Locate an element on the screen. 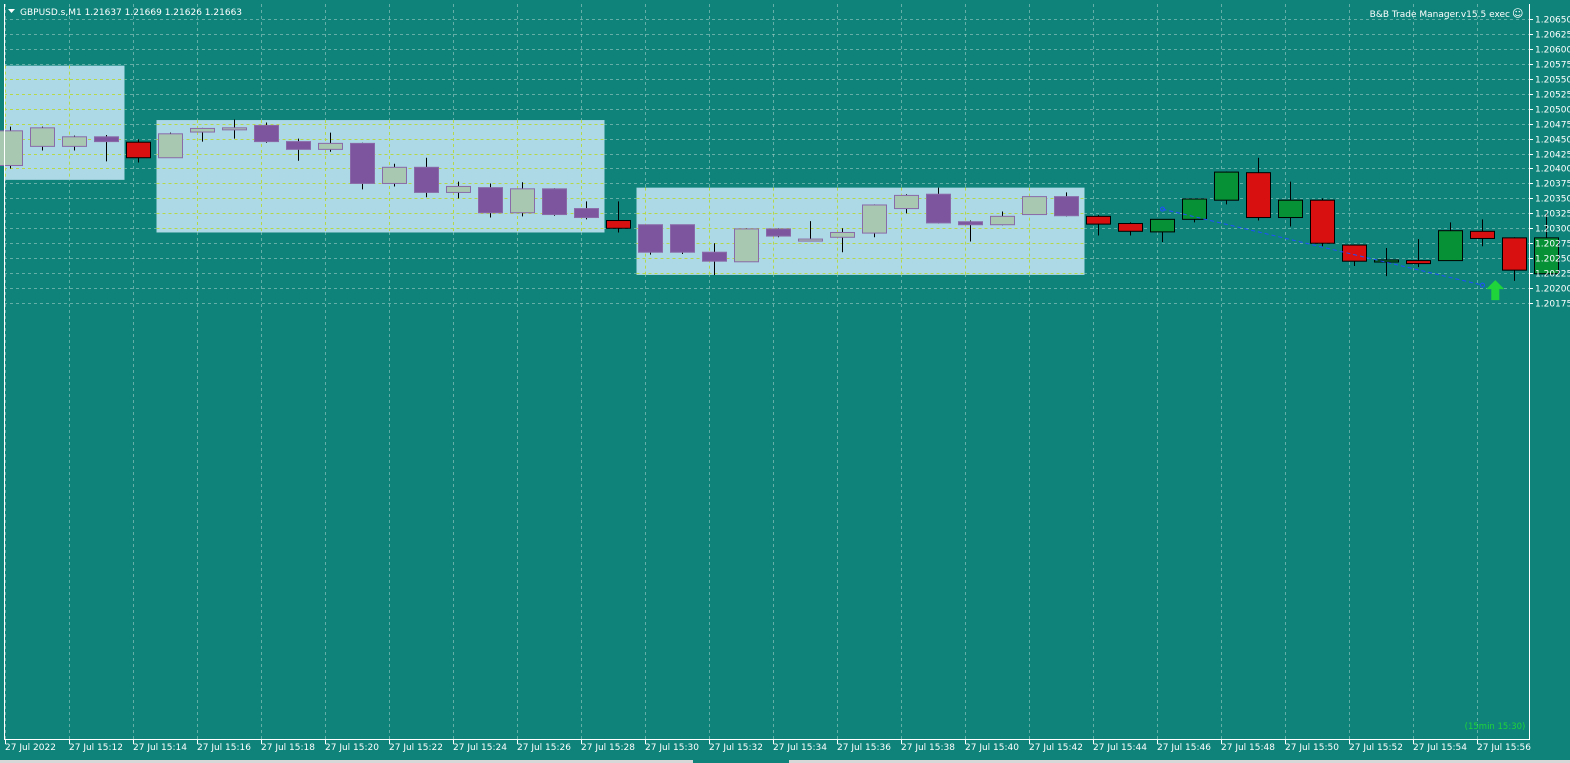  price-tick-label: 1.20600 is located at coordinates (1552, 51).